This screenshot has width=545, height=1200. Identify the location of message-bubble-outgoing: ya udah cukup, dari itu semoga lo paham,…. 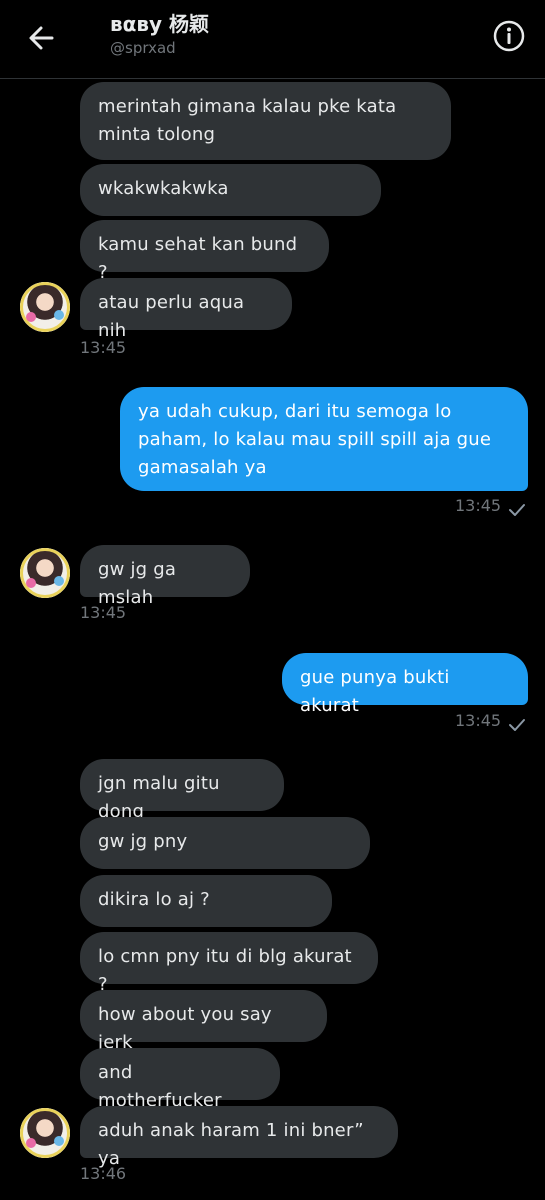
(324, 439).